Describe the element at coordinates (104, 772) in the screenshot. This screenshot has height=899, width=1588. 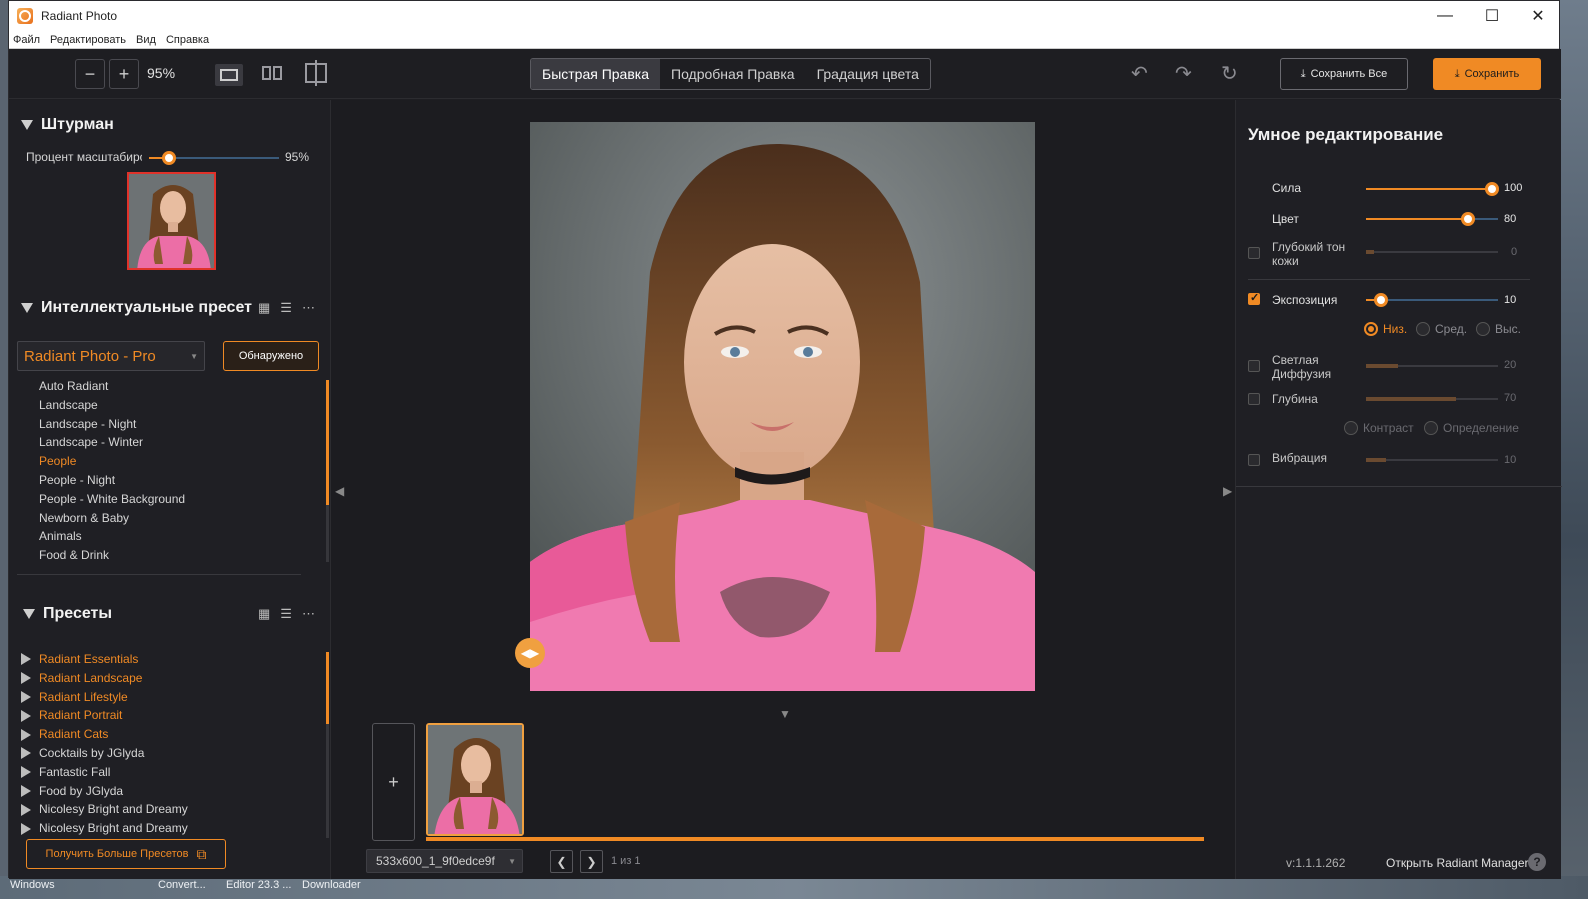
I see `preset-group: Fantastic Fall` at that location.